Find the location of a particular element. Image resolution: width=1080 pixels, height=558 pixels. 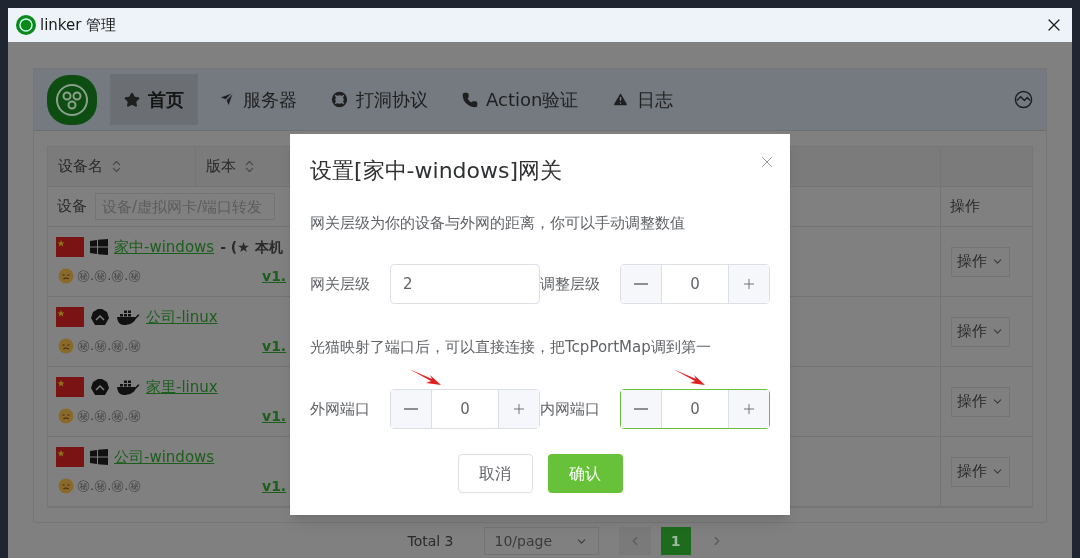

cancel-button: 取消 is located at coordinates (495, 473).